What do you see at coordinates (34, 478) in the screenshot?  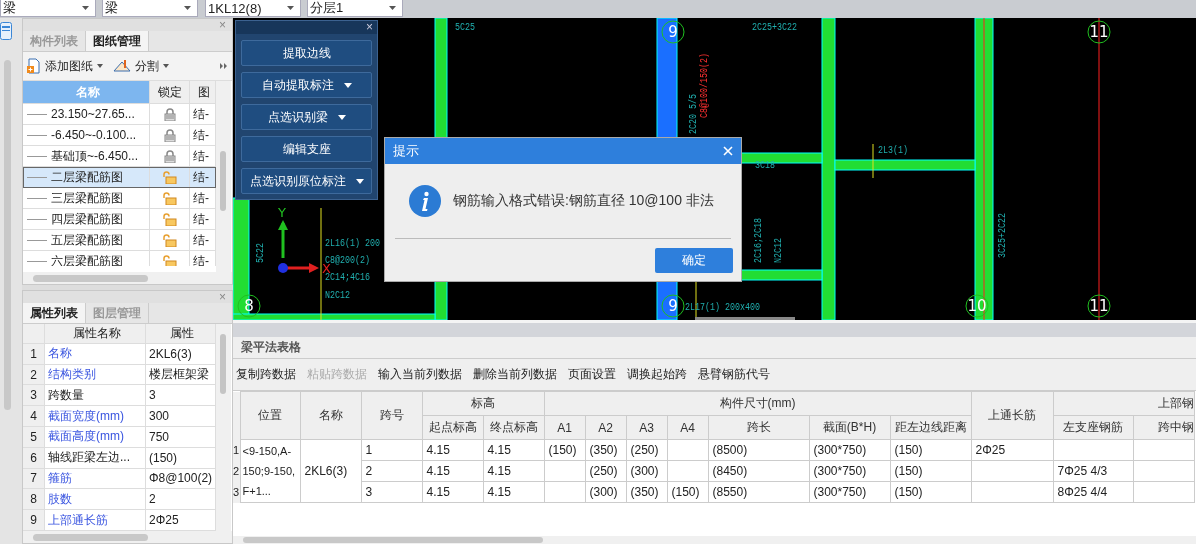 I see `row-number: 7` at bounding box center [34, 478].